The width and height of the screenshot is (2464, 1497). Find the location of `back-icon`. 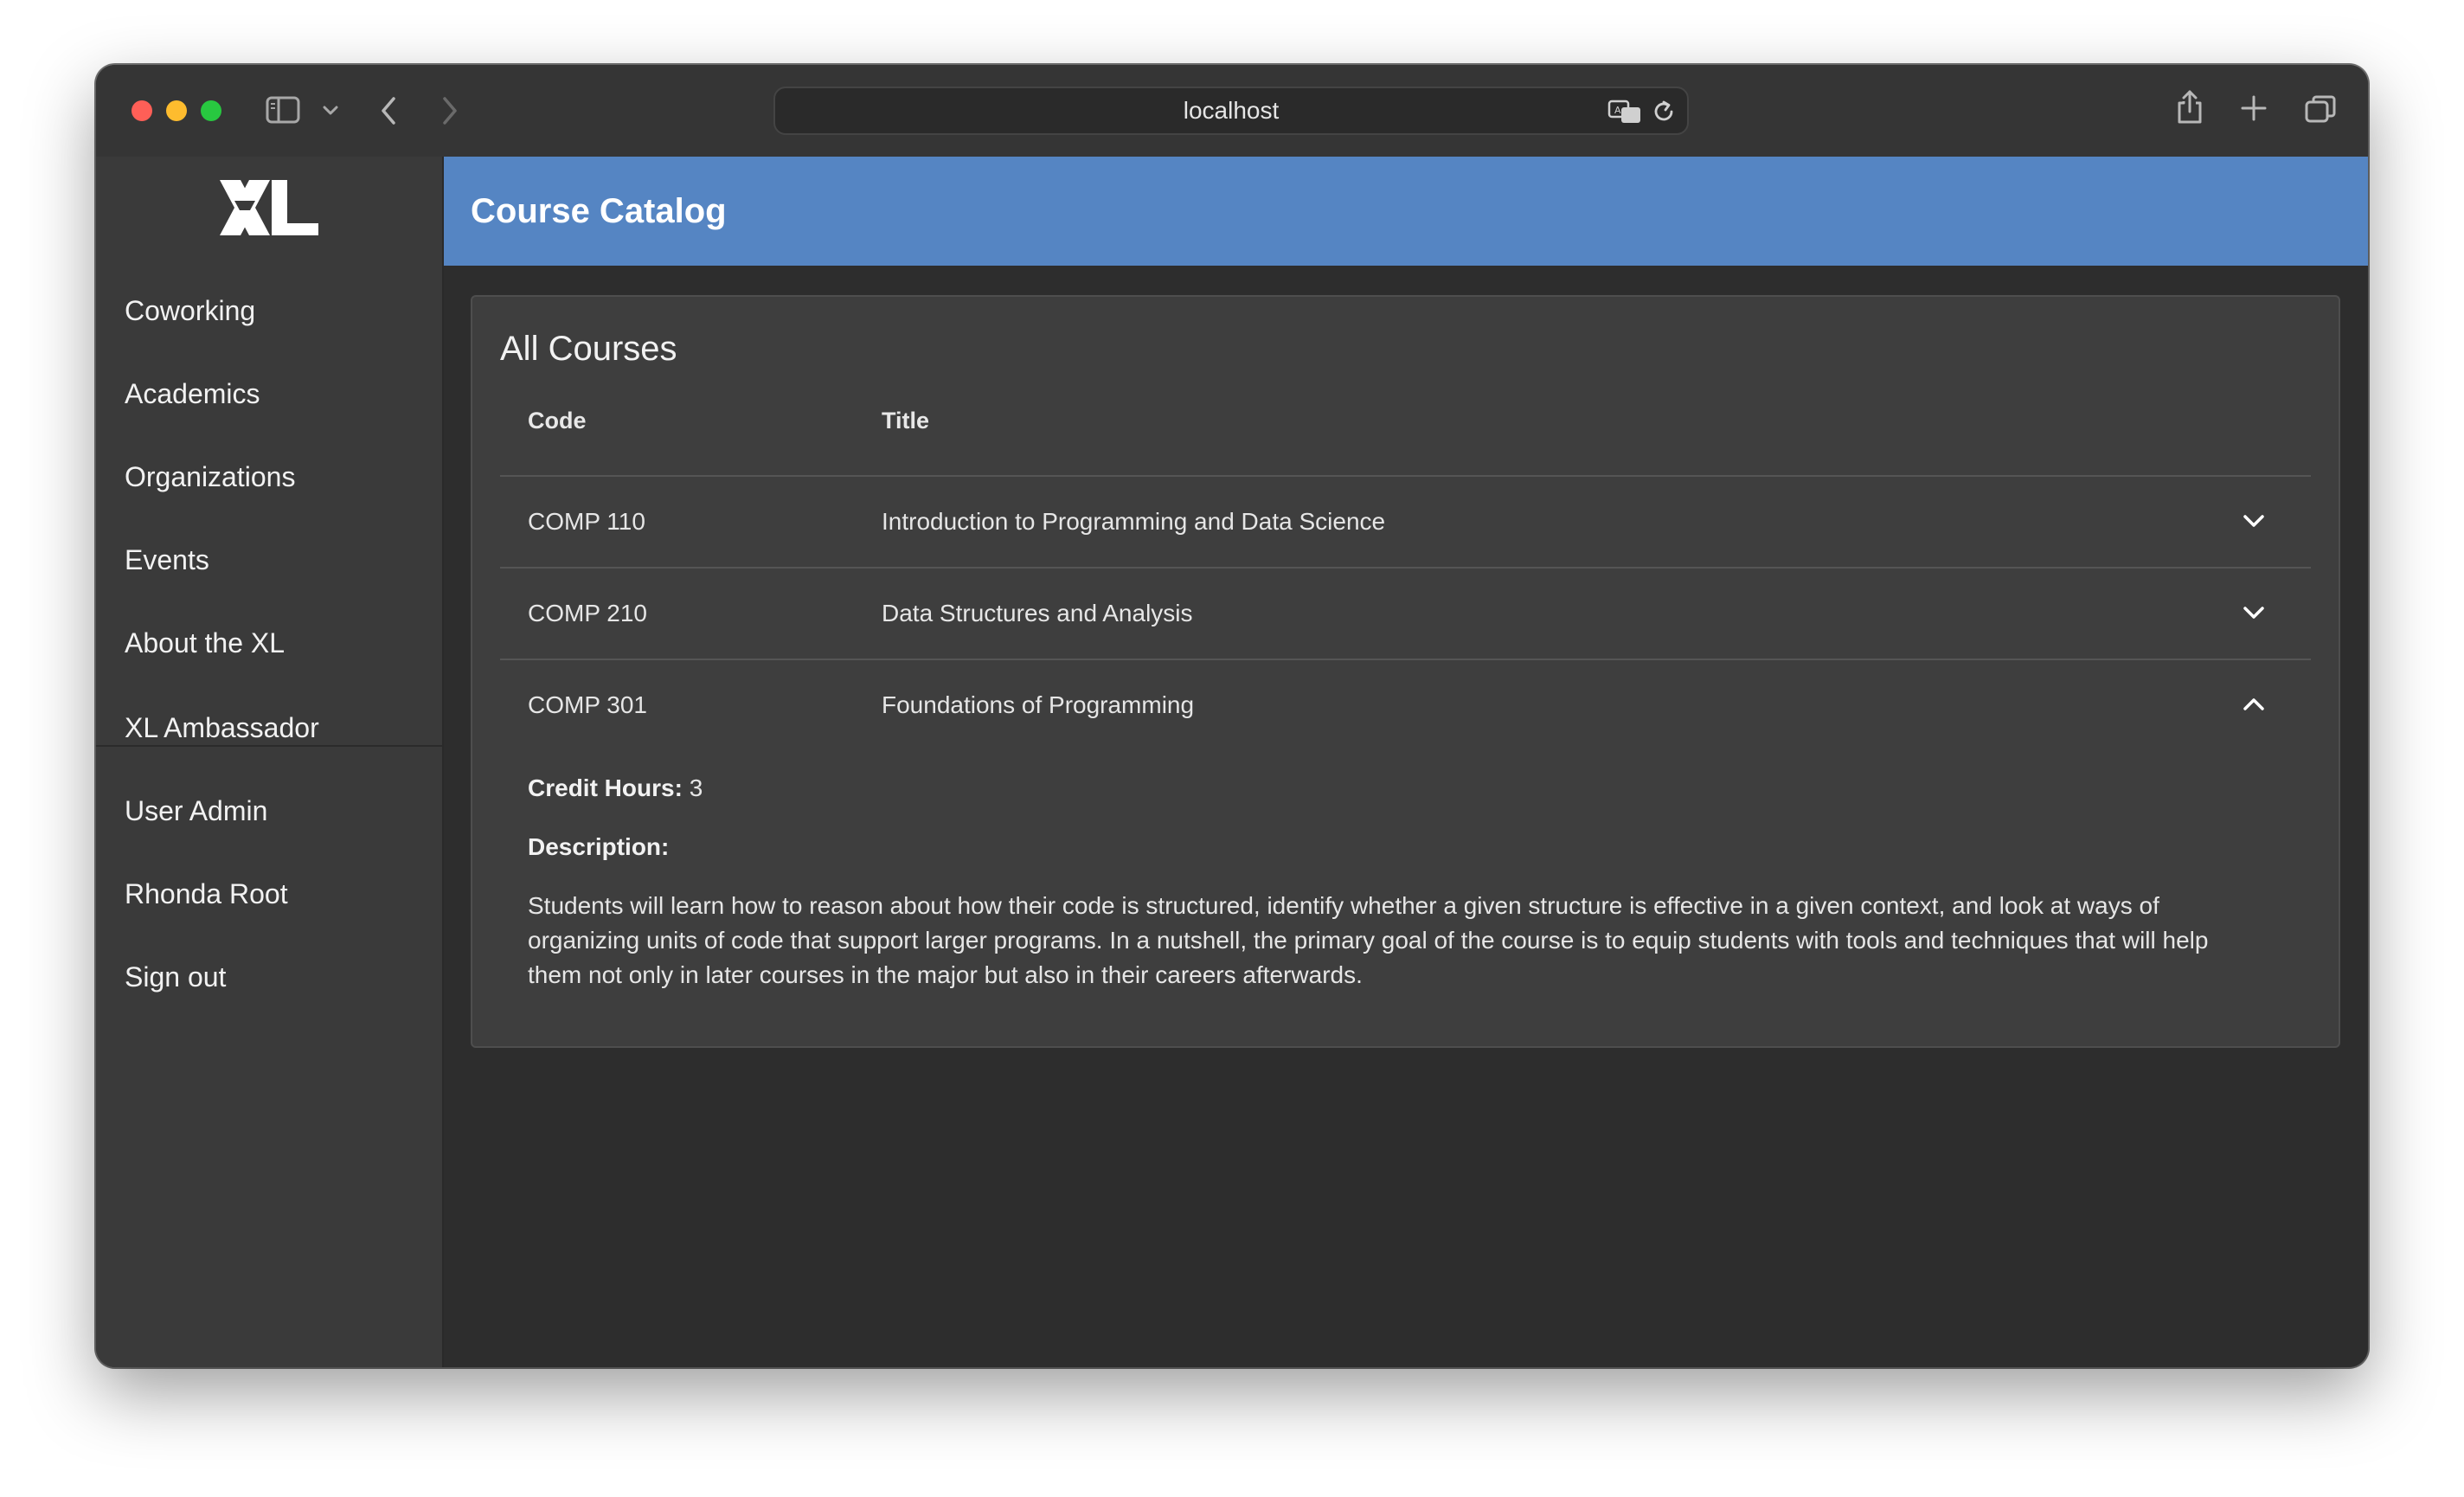

back-icon is located at coordinates (388, 113).